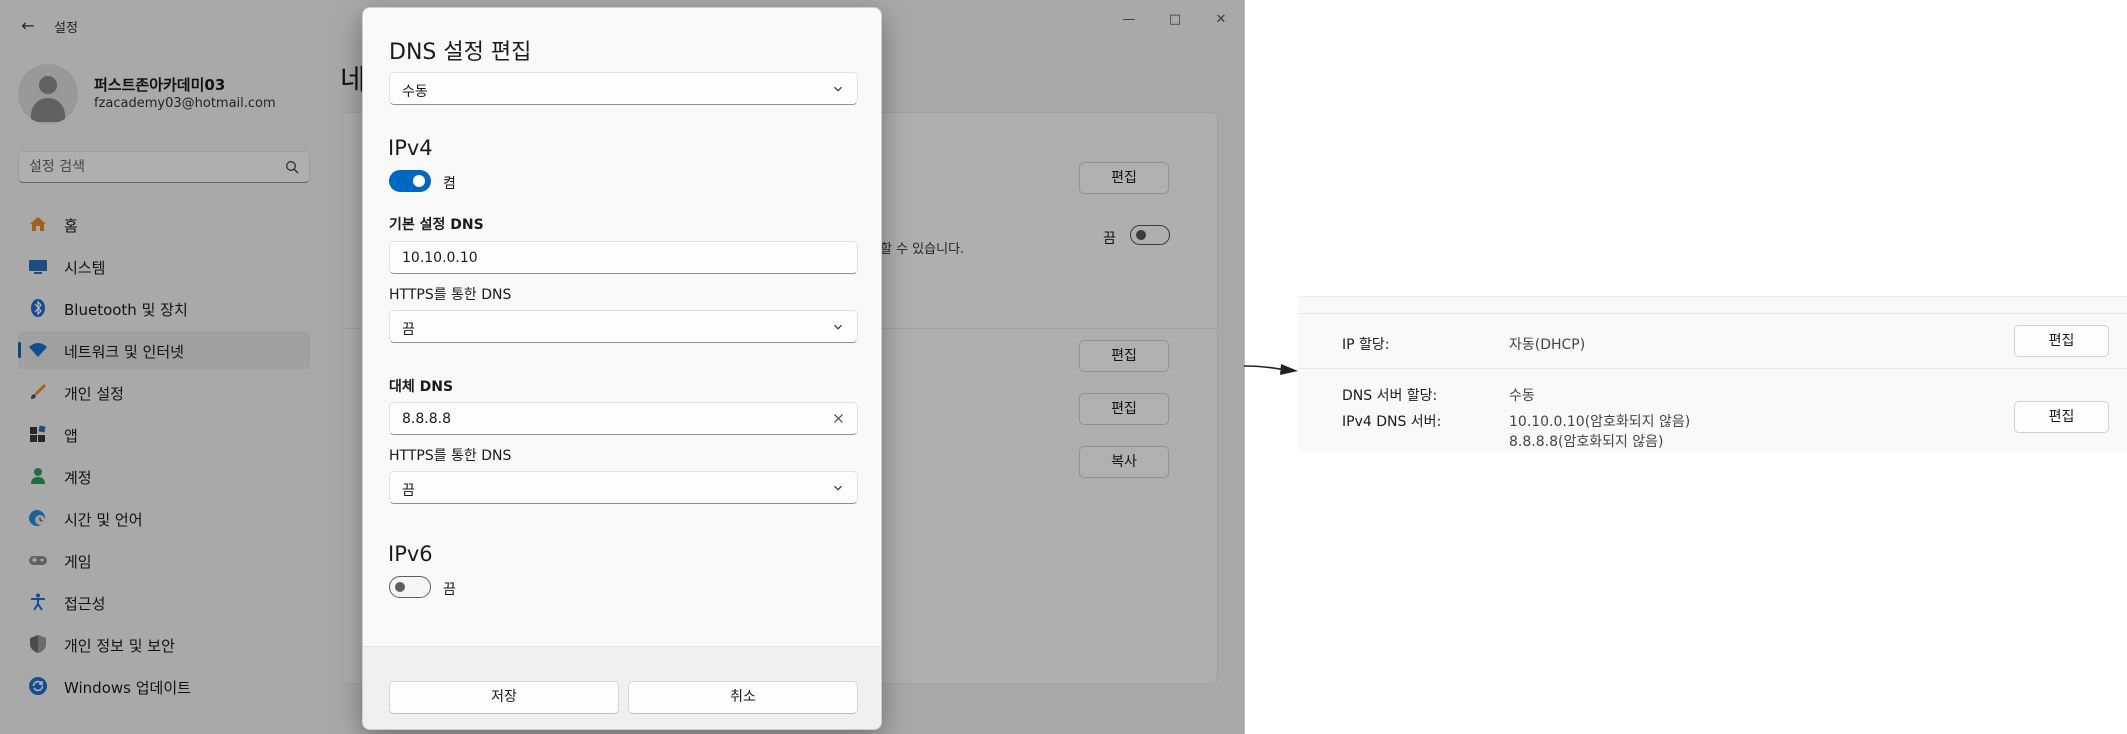 The image size is (2127, 734). Describe the element at coordinates (838, 418) in the screenshot. I see `clear-icon` at that location.